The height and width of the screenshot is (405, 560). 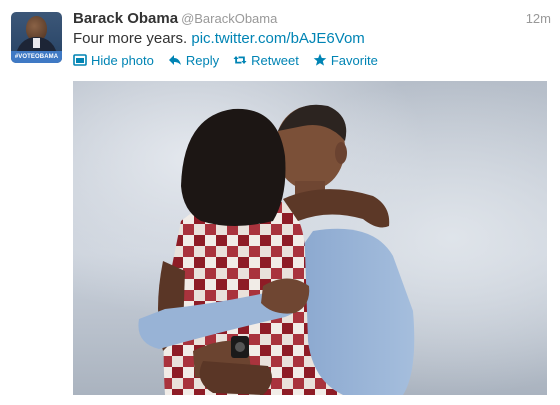 What do you see at coordinates (354, 60) in the screenshot?
I see `favorite-label: Favorite` at bounding box center [354, 60].